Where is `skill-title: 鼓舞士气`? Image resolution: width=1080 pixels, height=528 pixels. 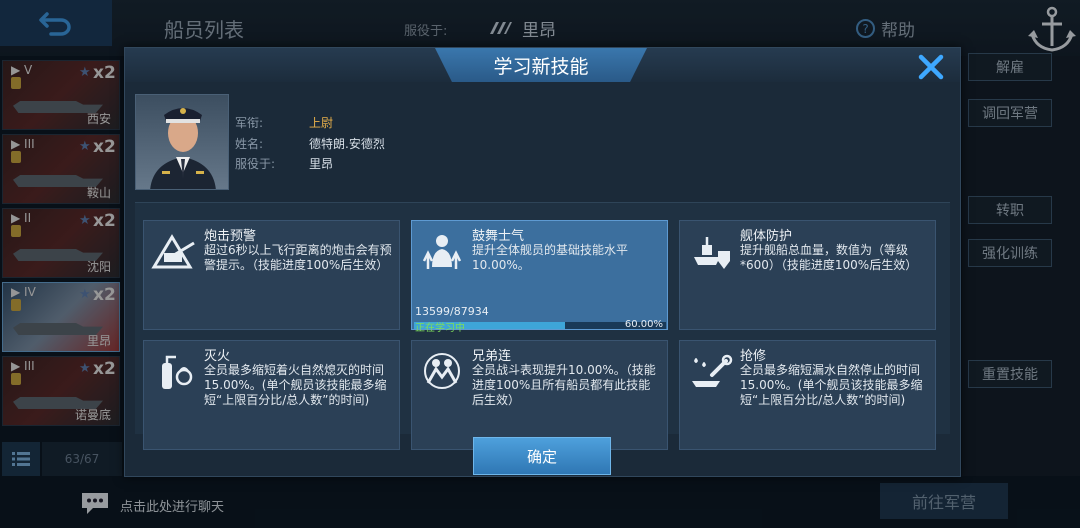 skill-title: 鼓舞士气 is located at coordinates (498, 236).